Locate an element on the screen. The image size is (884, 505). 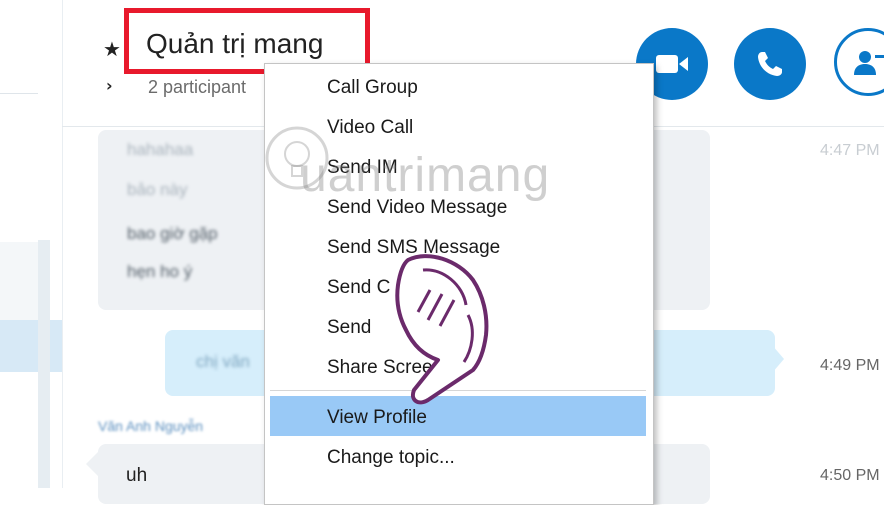
menu-item-send-file: Send is located at coordinates (349, 328).